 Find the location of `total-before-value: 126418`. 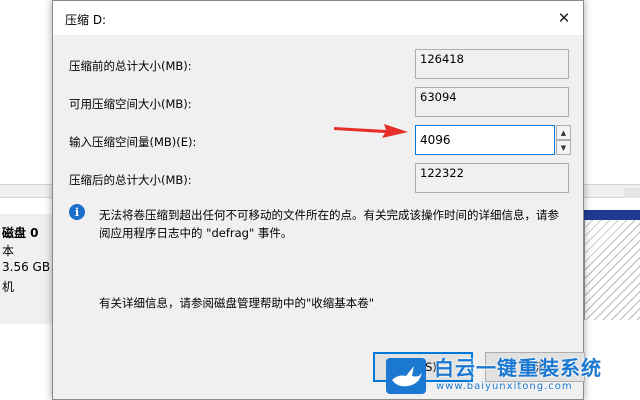

total-before-value: 126418 is located at coordinates (492, 64).